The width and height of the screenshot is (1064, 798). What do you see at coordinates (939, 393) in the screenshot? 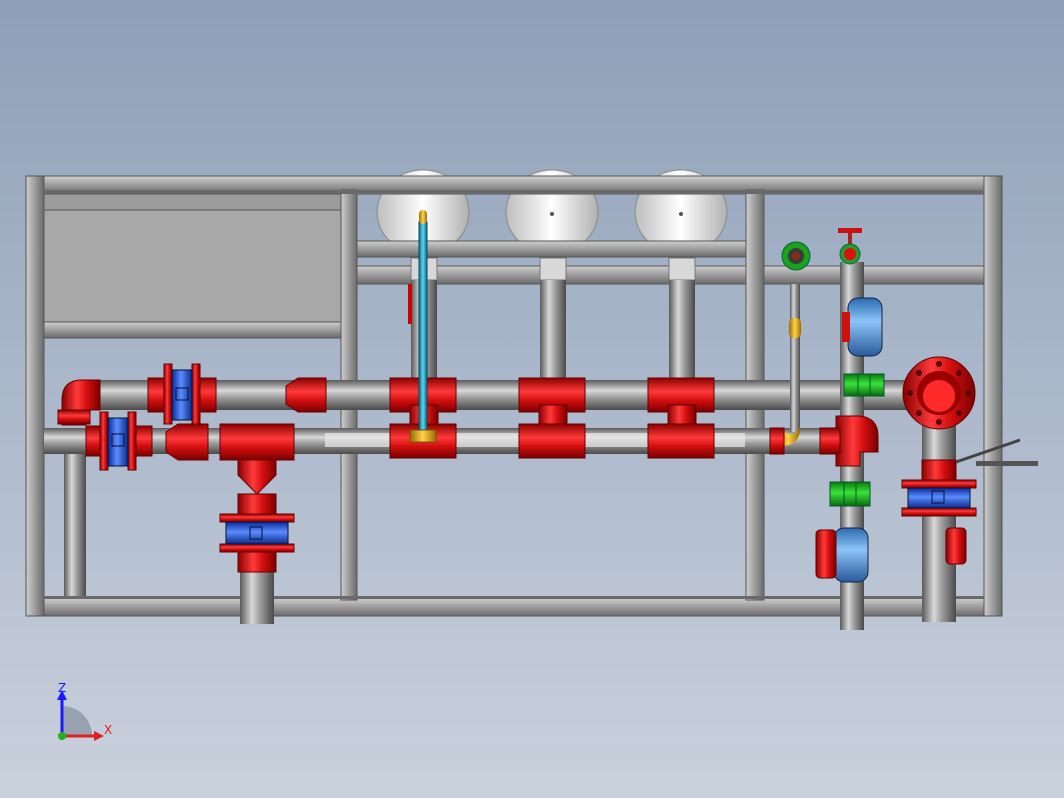
I see `inlet-flange` at bounding box center [939, 393].